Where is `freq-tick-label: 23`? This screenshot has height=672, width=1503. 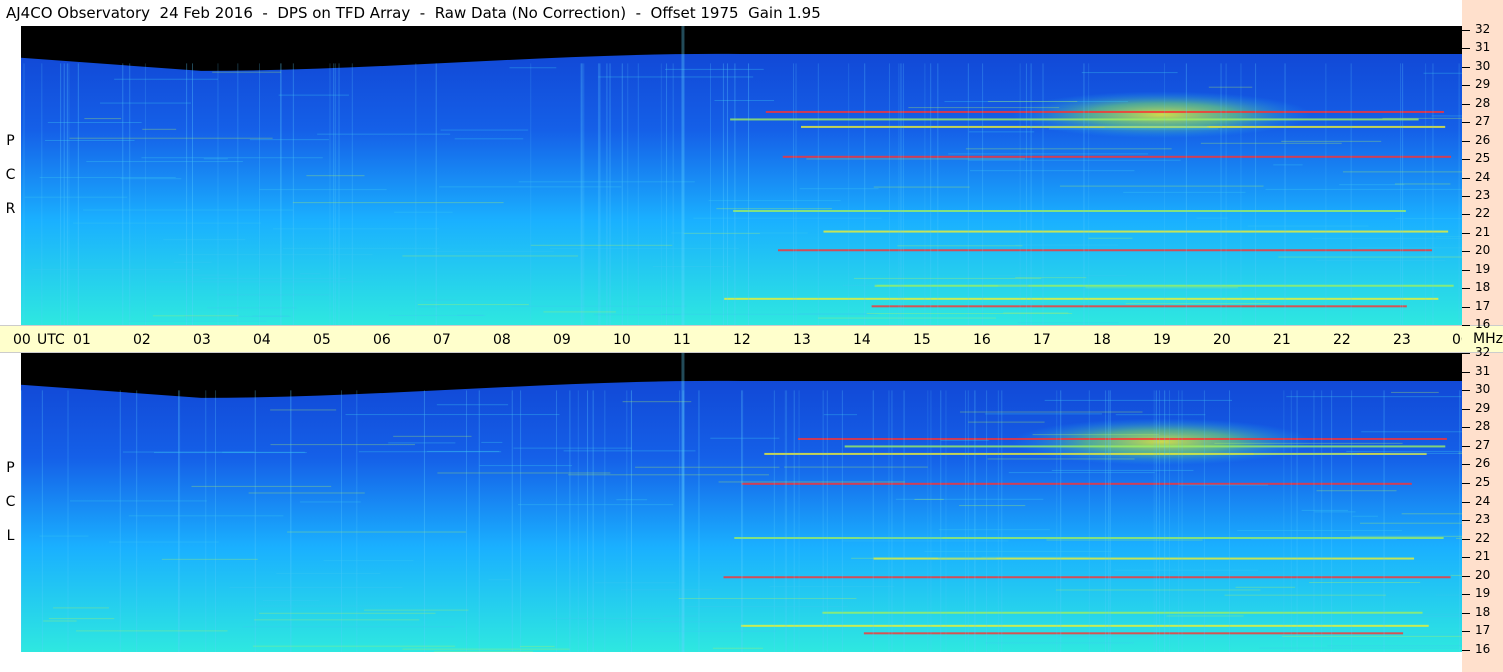 freq-tick-label: 23 is located at coordinates (1483, 519).